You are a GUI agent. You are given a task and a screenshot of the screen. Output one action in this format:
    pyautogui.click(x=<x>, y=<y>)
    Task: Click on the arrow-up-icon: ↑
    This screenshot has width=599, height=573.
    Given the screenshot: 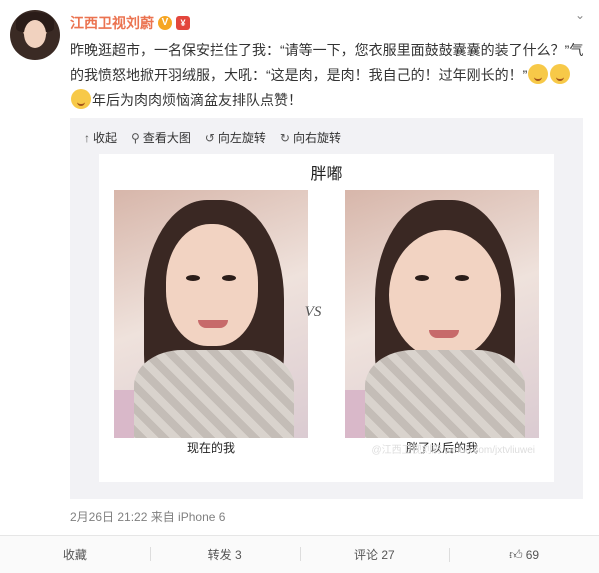 What is the action you would take?
    pyautogui.click(x=87, y=137)
    